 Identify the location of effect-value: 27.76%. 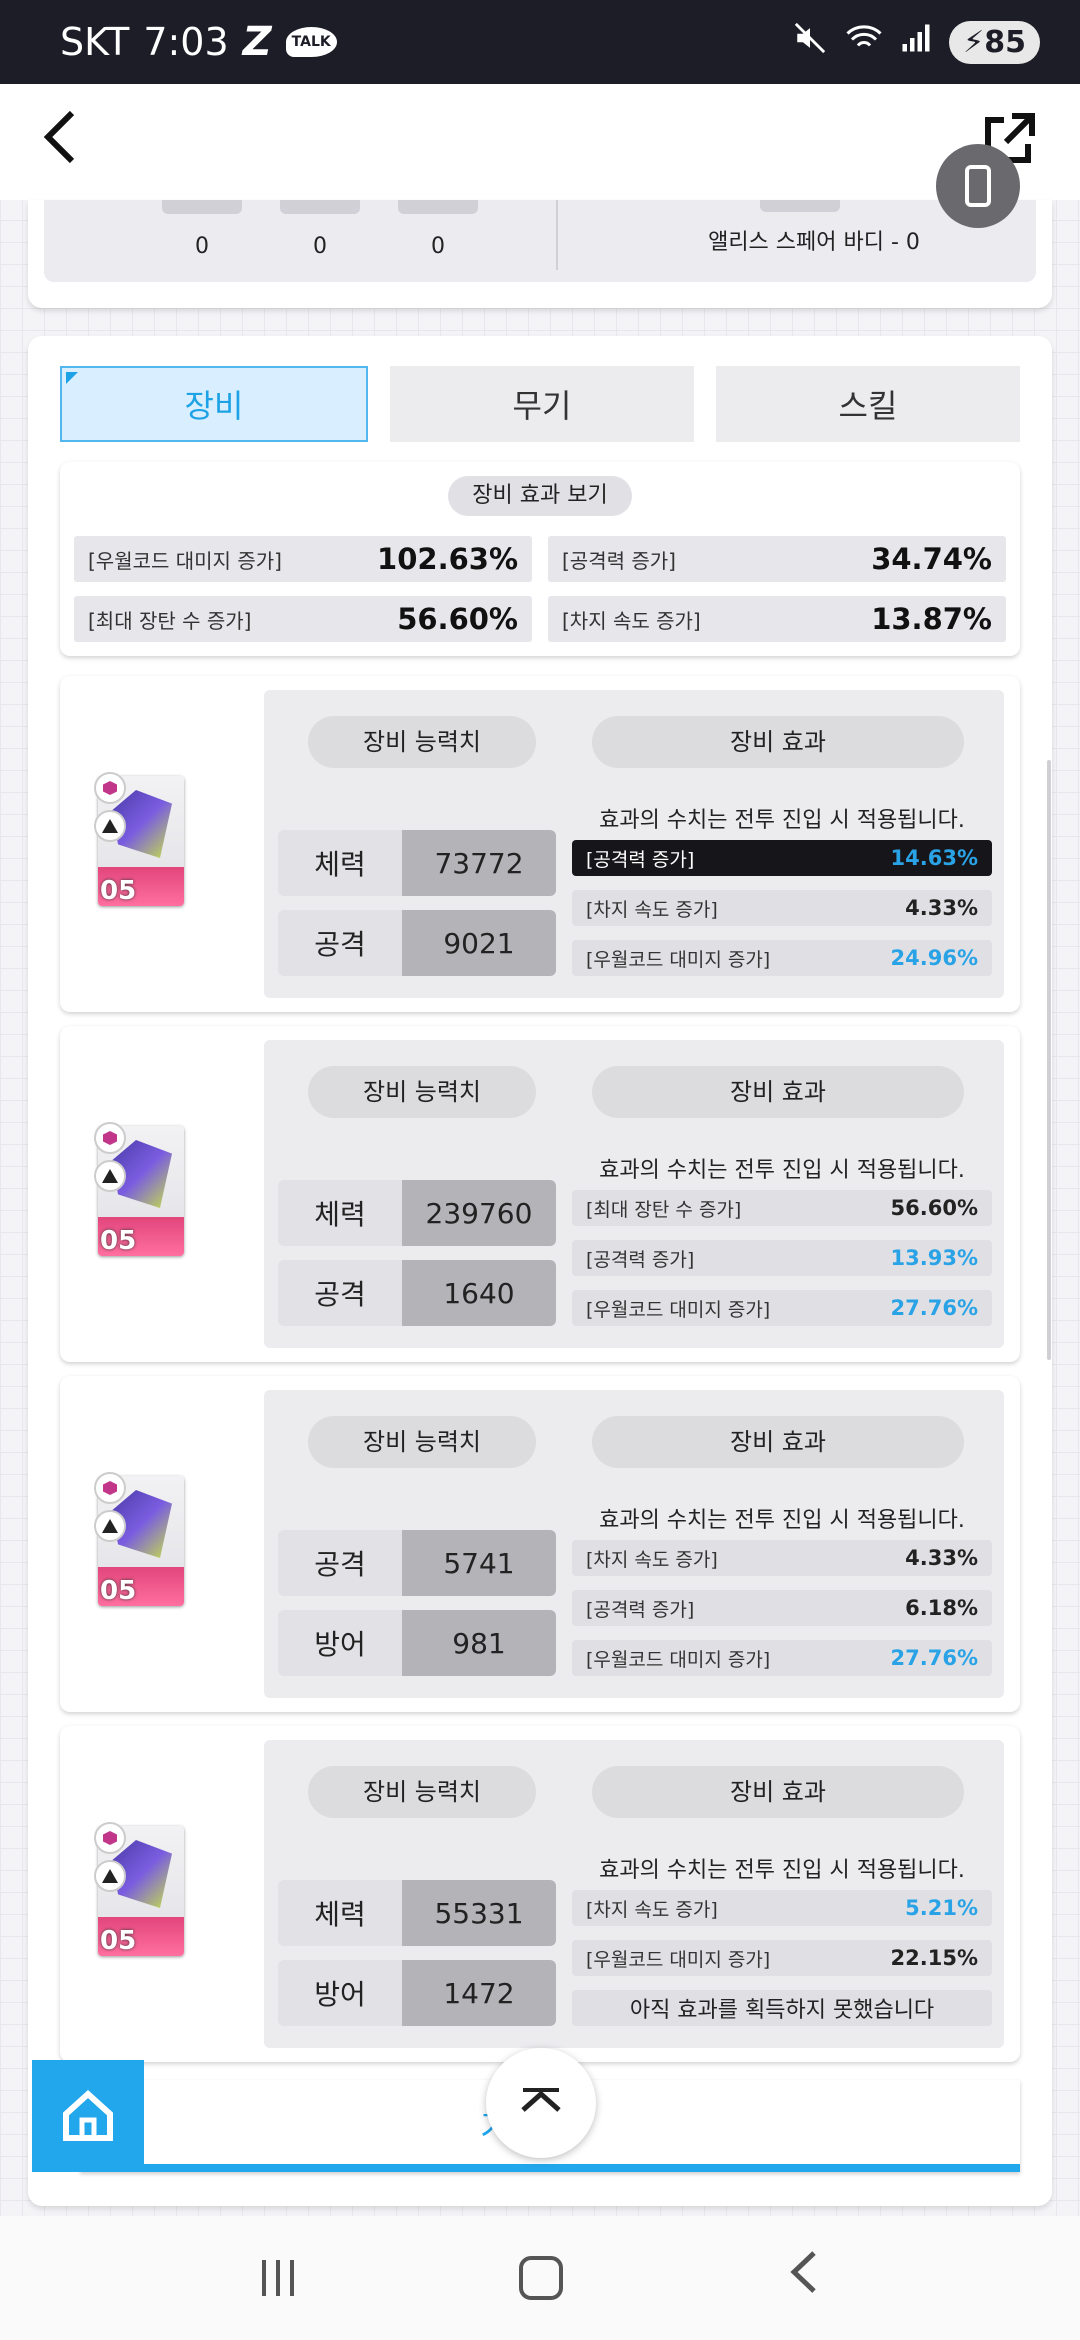
(934, 1658).